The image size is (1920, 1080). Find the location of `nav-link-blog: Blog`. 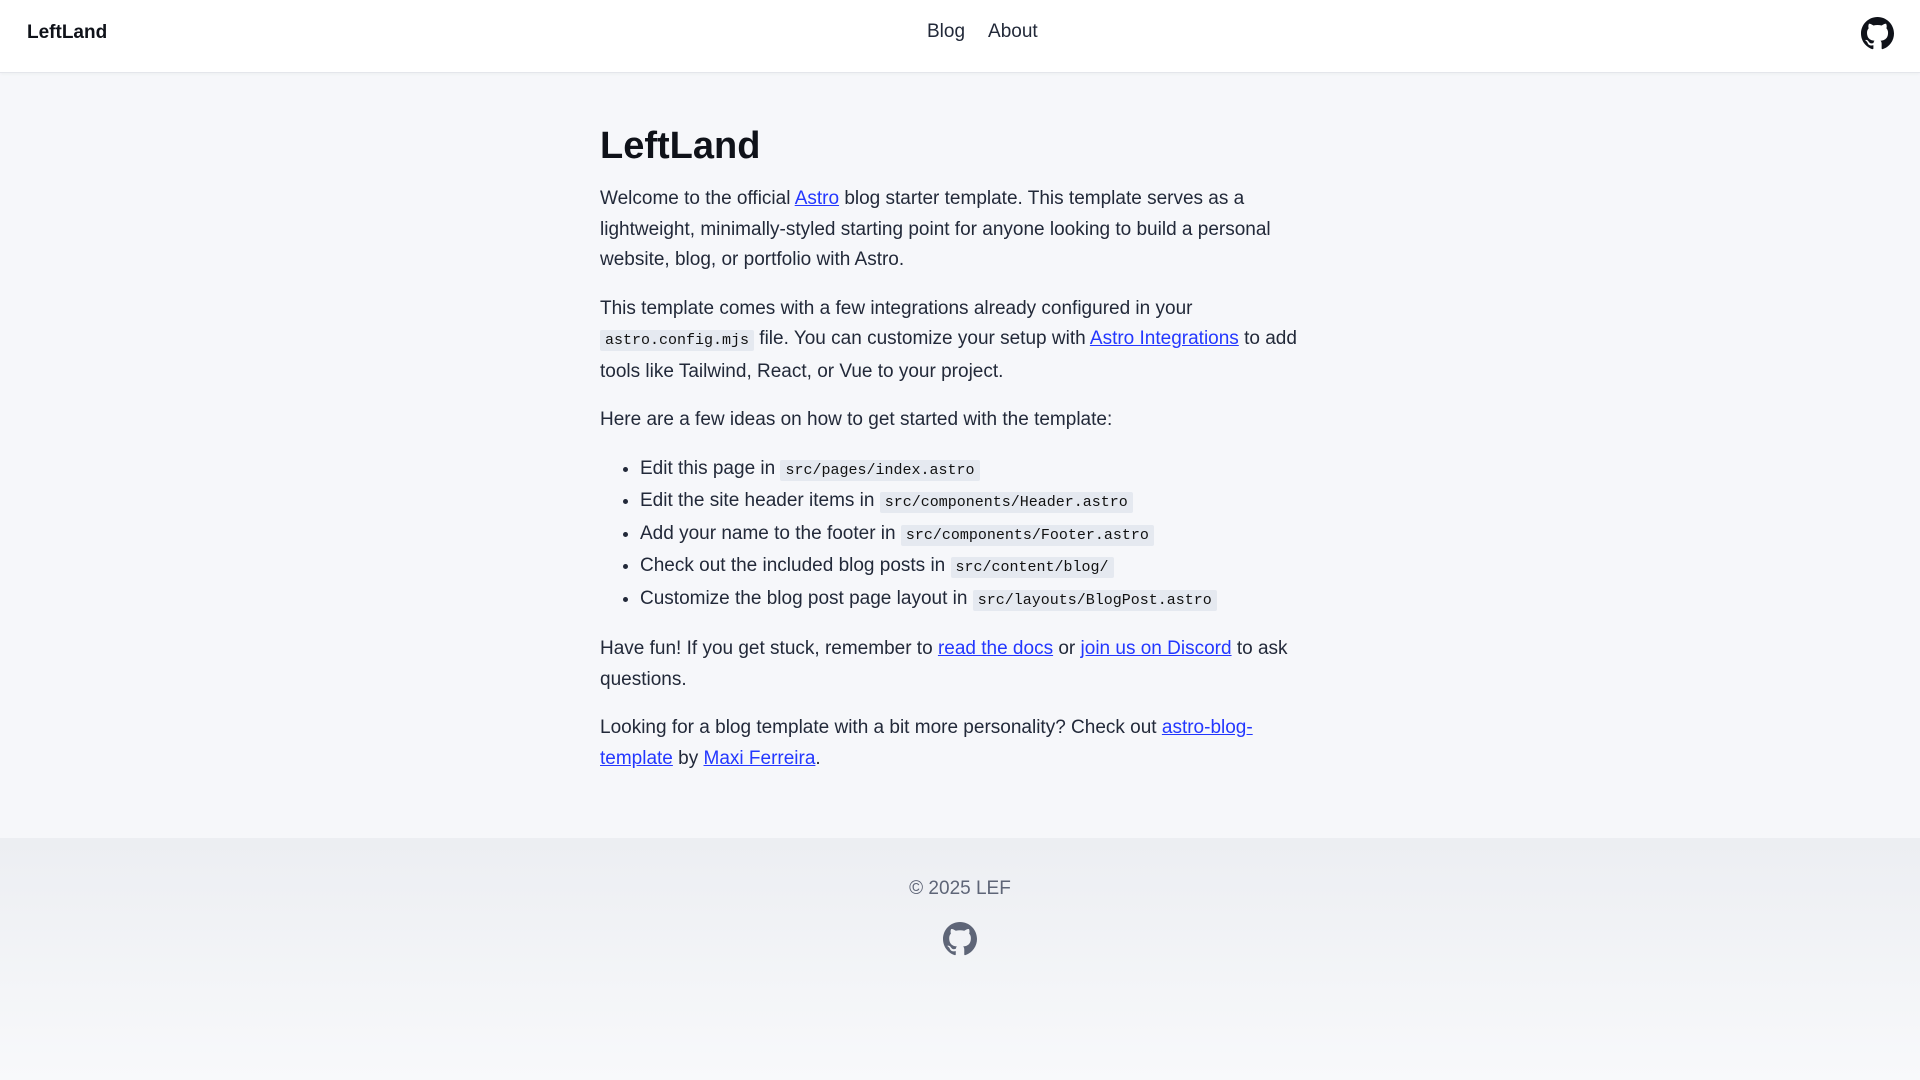

nav-link-blog: Blog is located at coordinates (946, 32).